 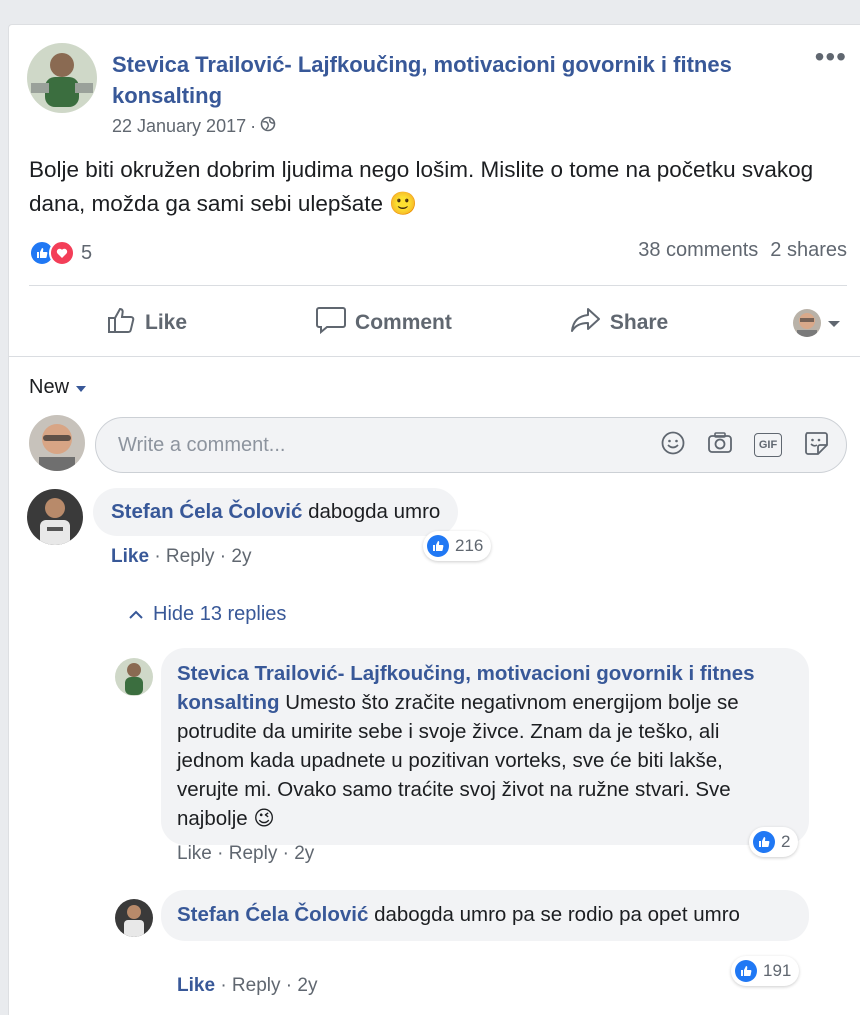 What do you see at coordinates (469, 545) in the screenshot?
I see `comment-reaction-count: 216` at bounding box center [469, 545].